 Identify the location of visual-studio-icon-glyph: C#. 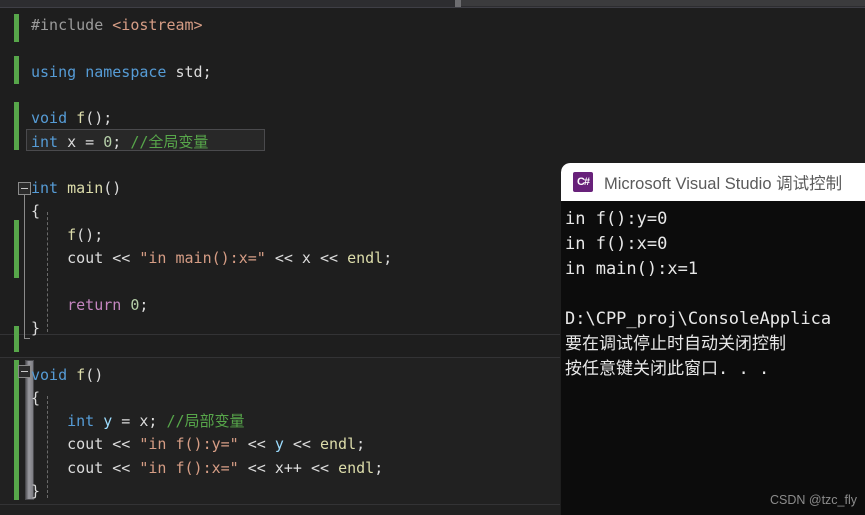
(583, 182).